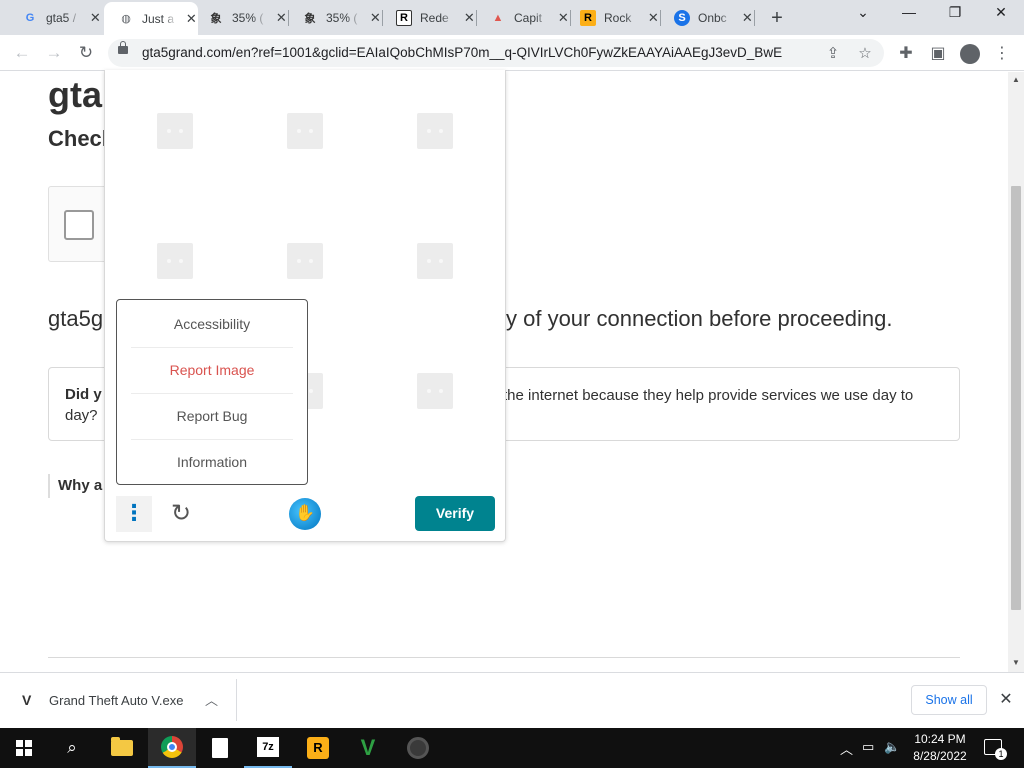  Describe the element at coordinates (949, 700) in the screenshot. I see `show-all-button: Show all` at that location.